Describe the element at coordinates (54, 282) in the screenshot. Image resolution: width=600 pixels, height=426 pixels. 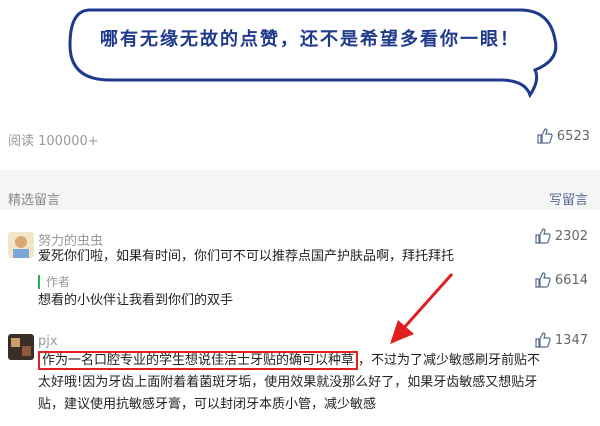
I see `author-reply-label: 作者` at that location.